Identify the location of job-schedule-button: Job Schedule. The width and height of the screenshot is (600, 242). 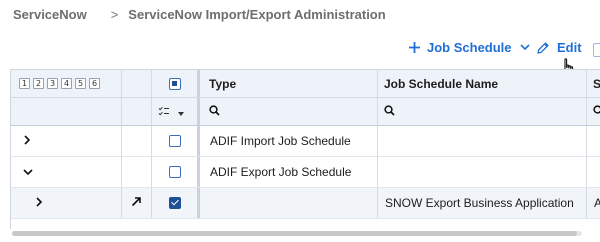
(469, 47).